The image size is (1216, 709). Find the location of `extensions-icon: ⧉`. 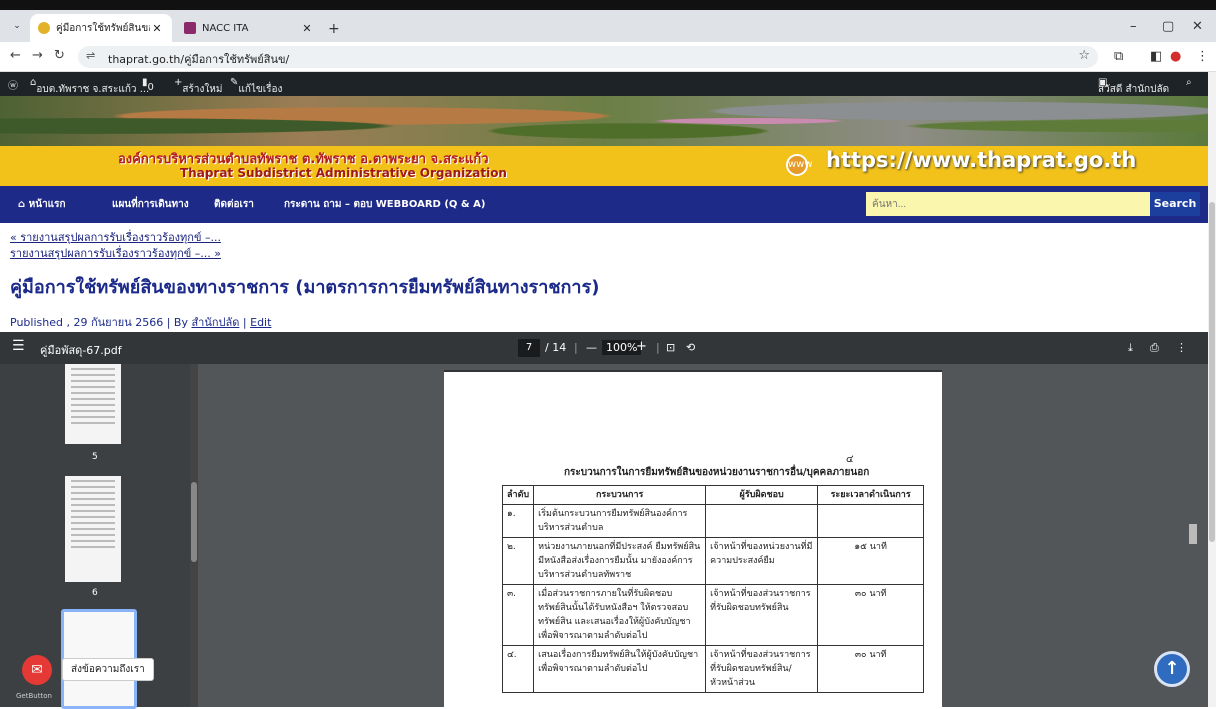

extensions-icon: ⧉ is located at coordinates (1118, 56).